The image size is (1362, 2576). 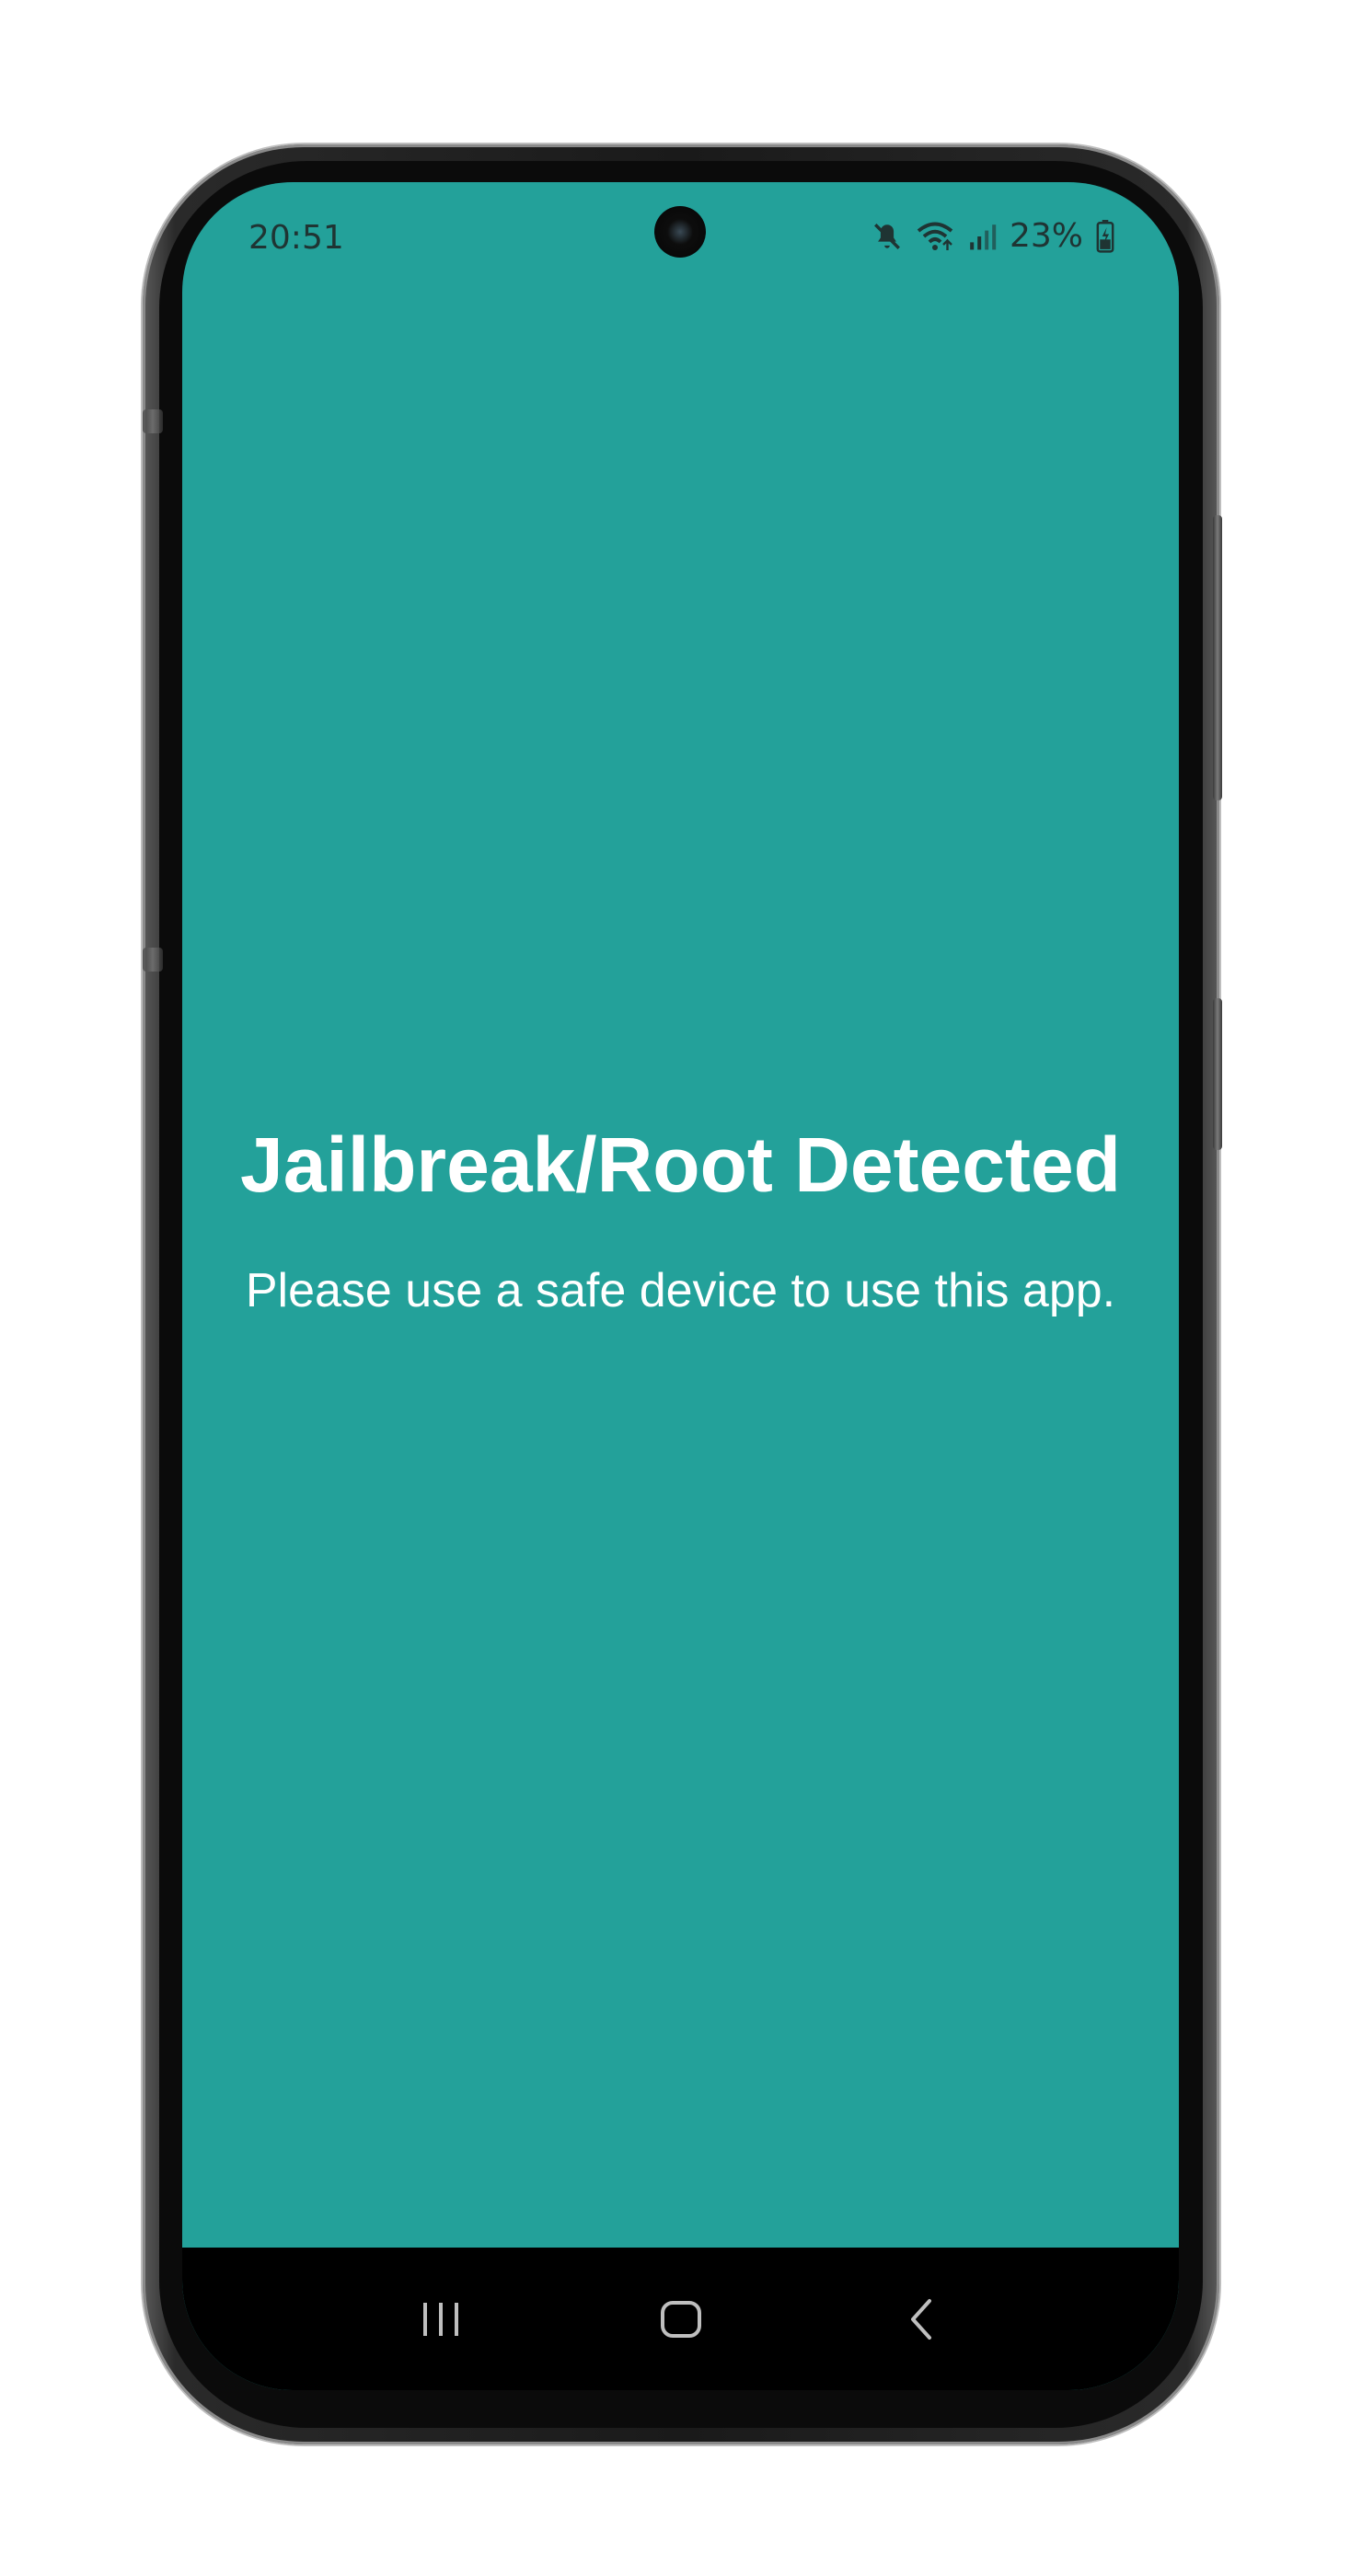 I want to click on power-button, so click(x=1217, y=1074).